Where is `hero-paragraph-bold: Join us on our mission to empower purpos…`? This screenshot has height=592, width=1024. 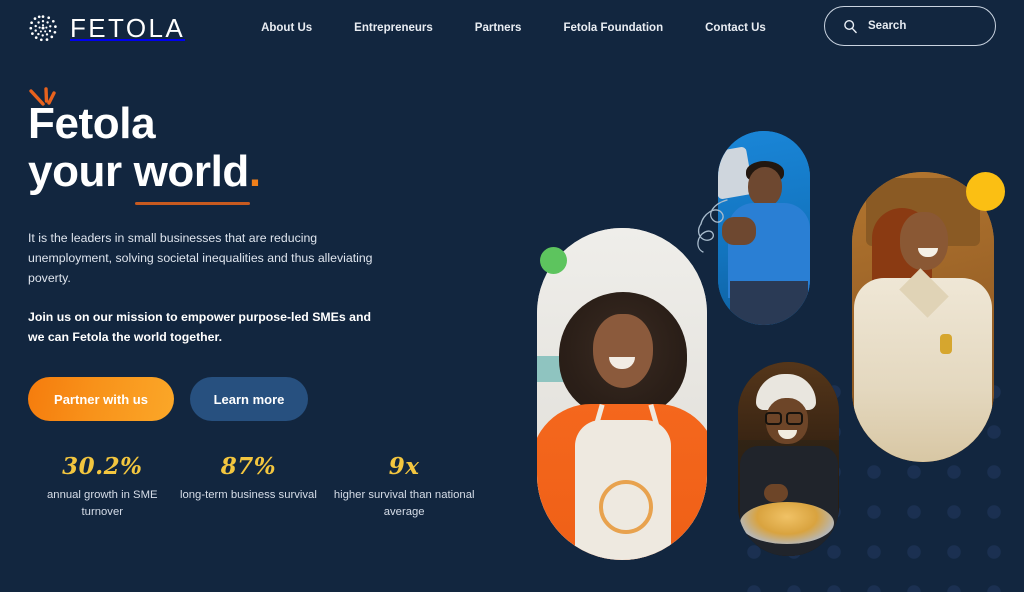
hero-paragraph-bold: Join us on our mission to empower purpos… is located at coordinates (199, 327).